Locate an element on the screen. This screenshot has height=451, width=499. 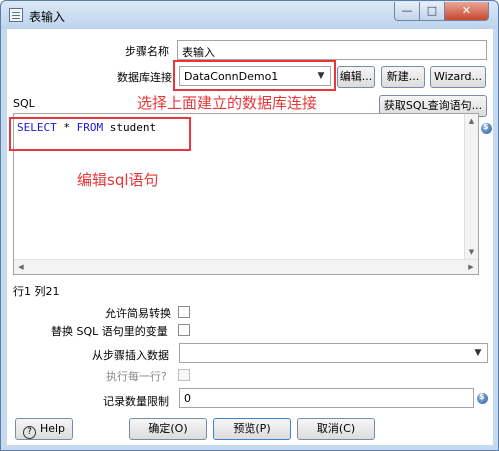
limit-label: 记录数量限制 is located at coordinates (136, 401).